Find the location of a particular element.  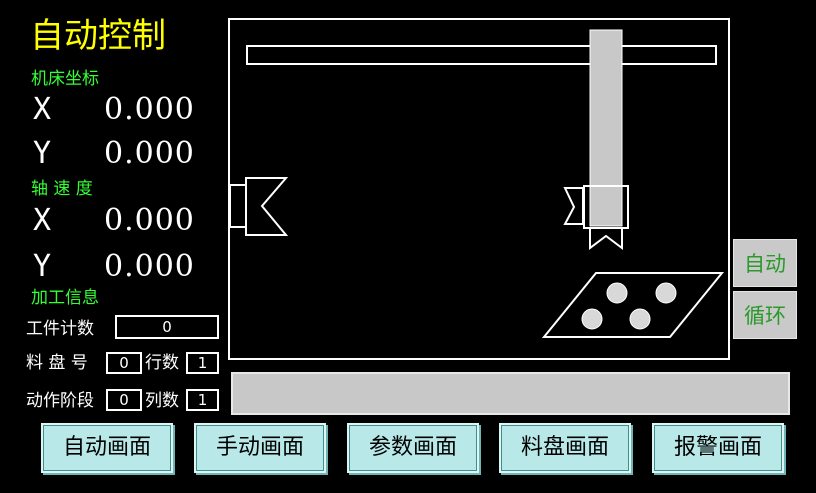

fixture-clamp is located at coordinates (267, 206).